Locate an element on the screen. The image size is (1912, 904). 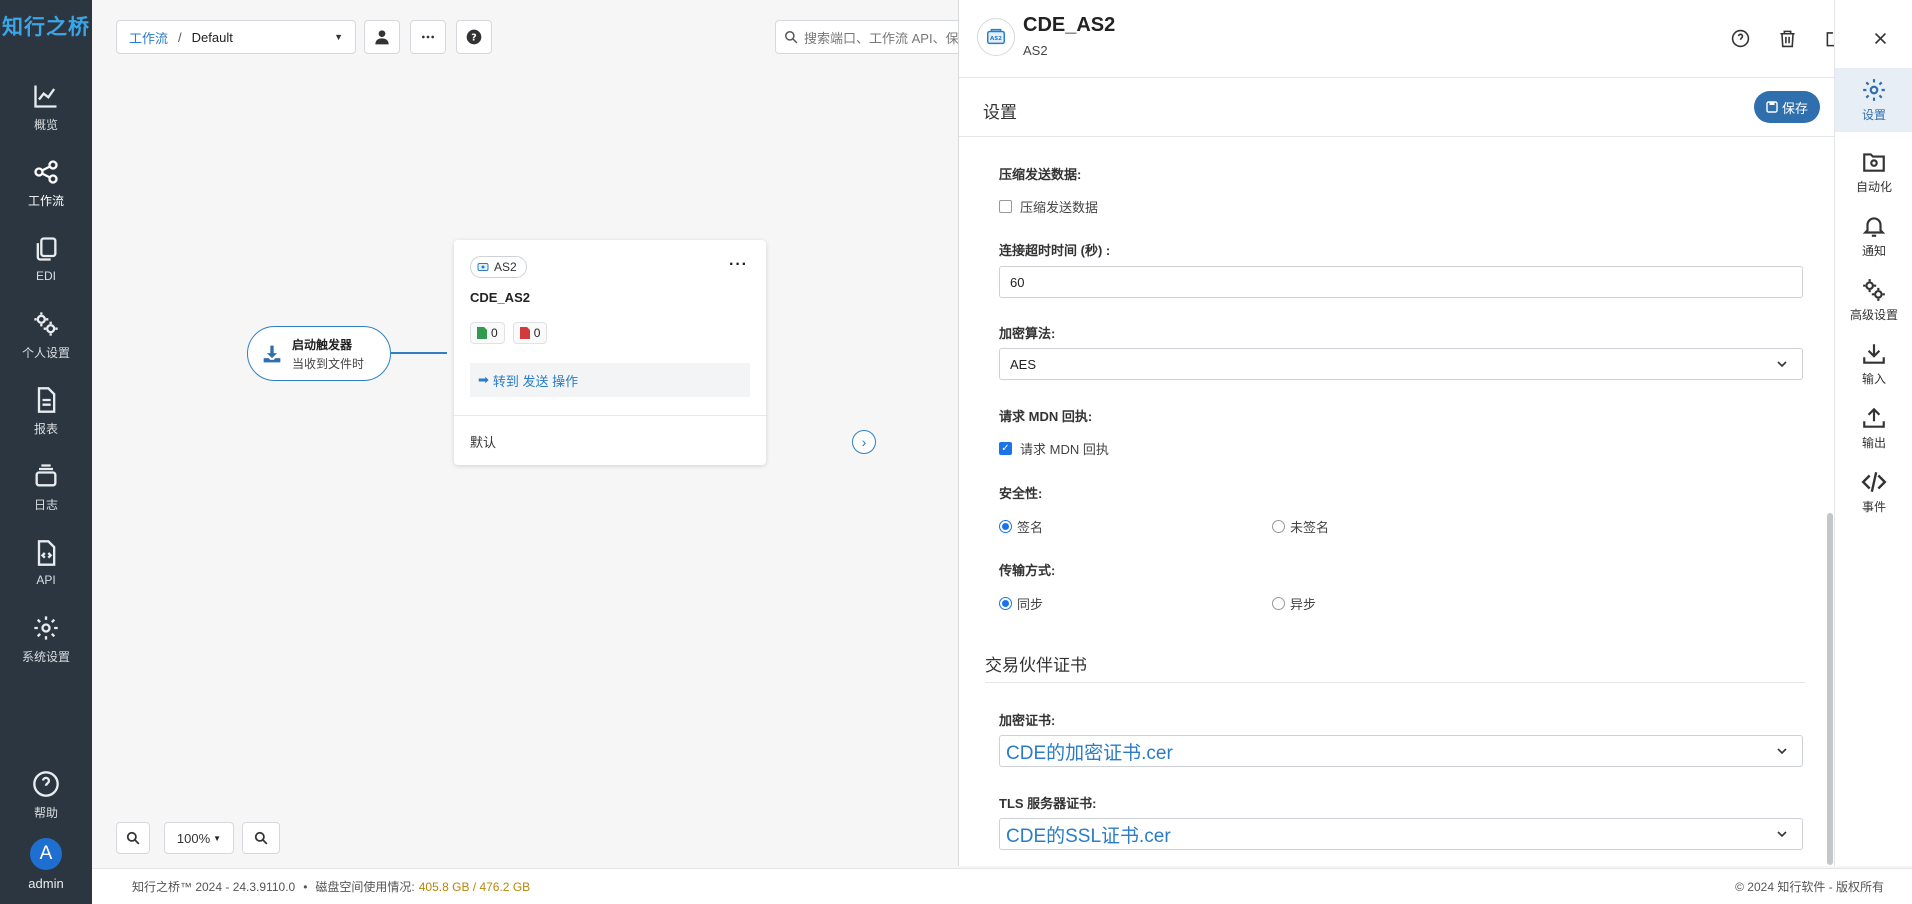
rail-item-automation: 自动化 is located at coordinates (1873, 172).